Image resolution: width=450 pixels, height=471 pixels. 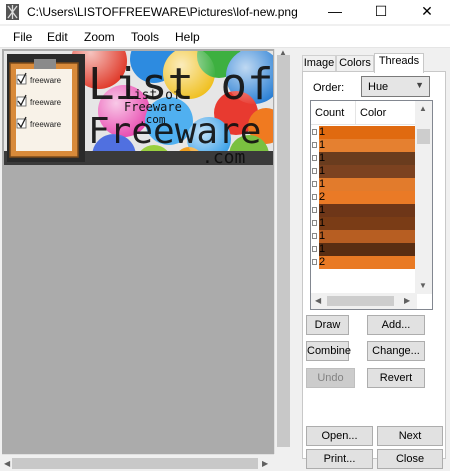 I want to click on order-dropdown: Hue ▼, so click(x=395, y=86).